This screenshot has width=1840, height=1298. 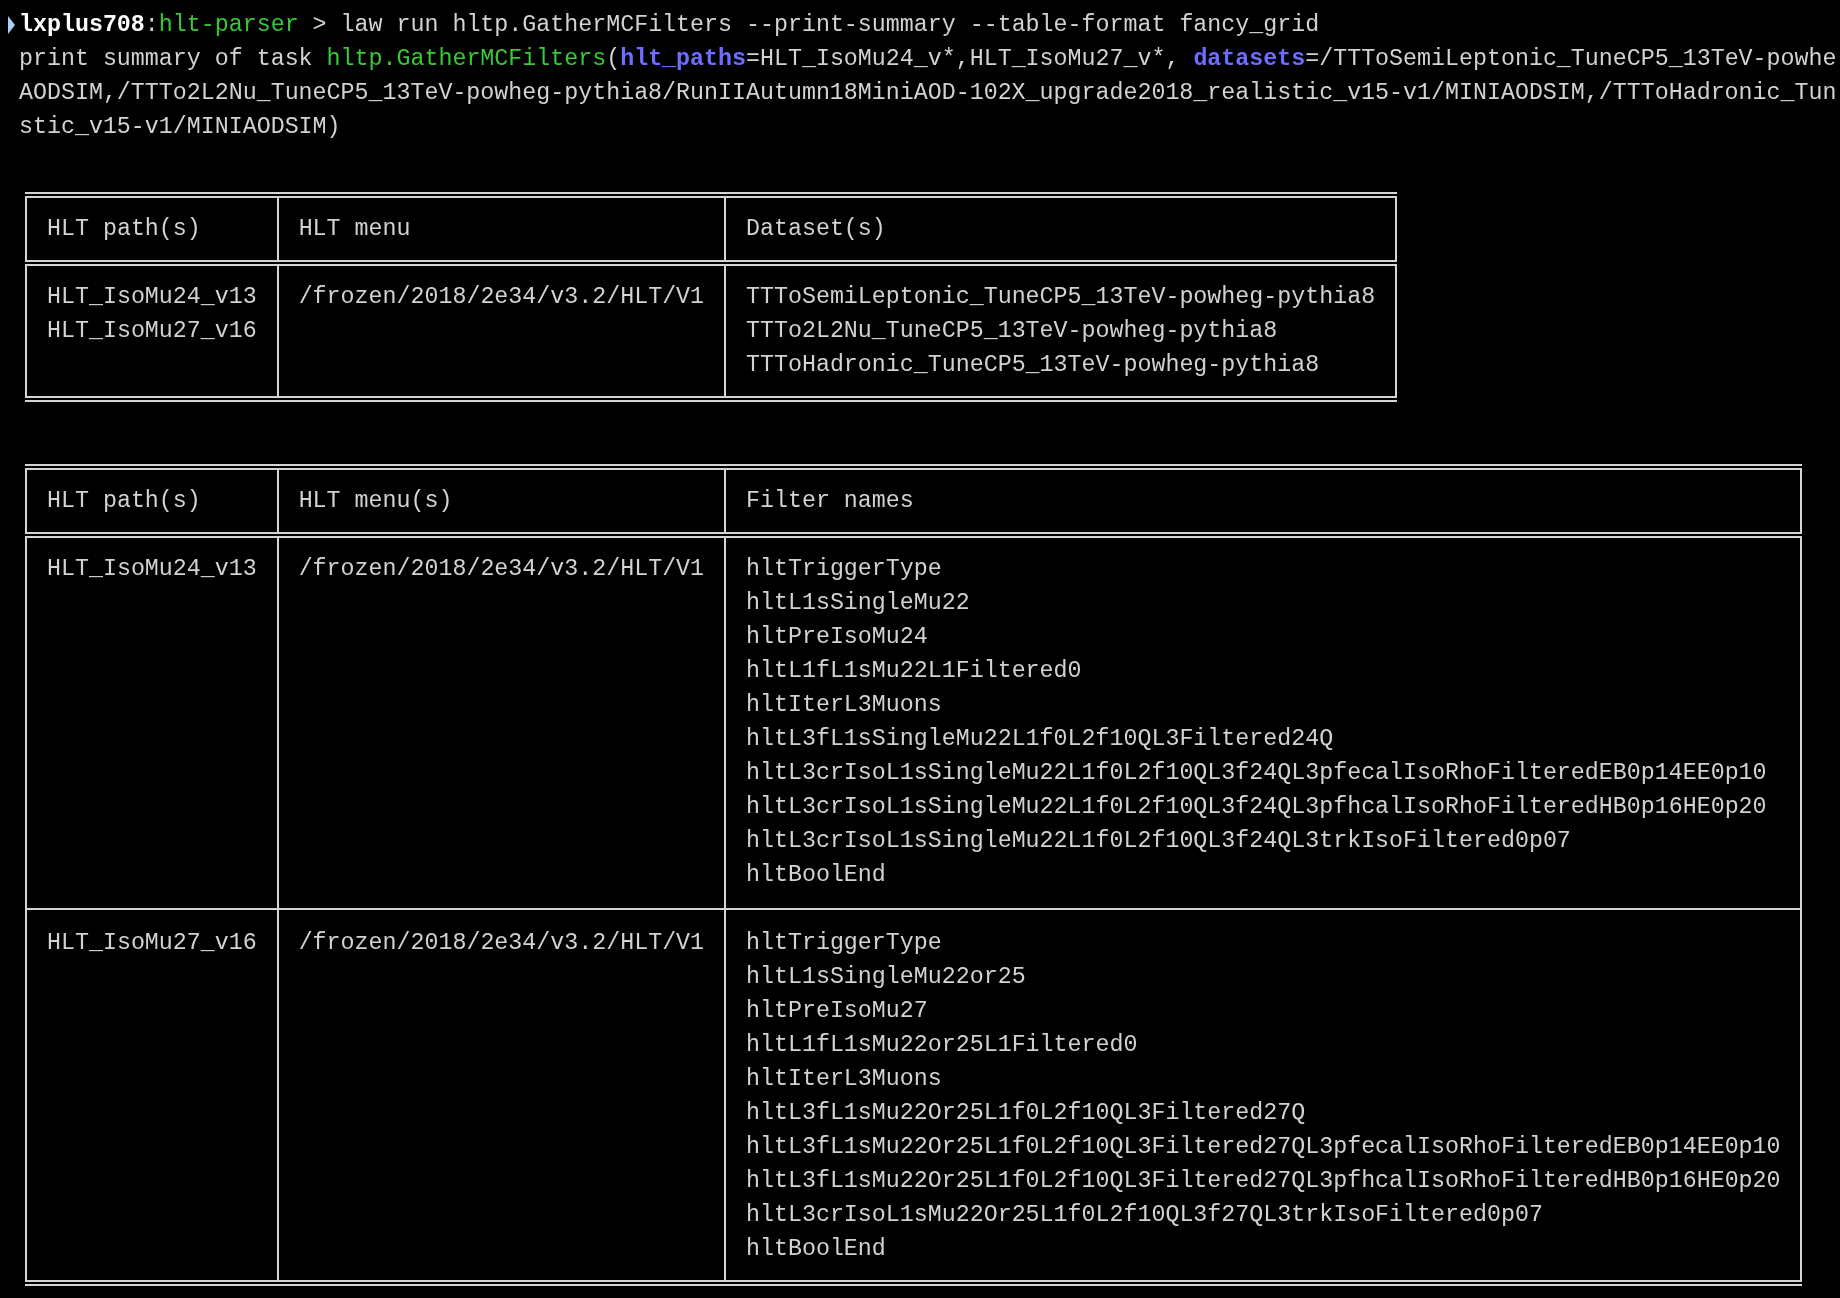 What do you see at coordinates (11, 25) in the screenshot?
I see `prompt-triangle-icon` at bounding box center [11, 25].